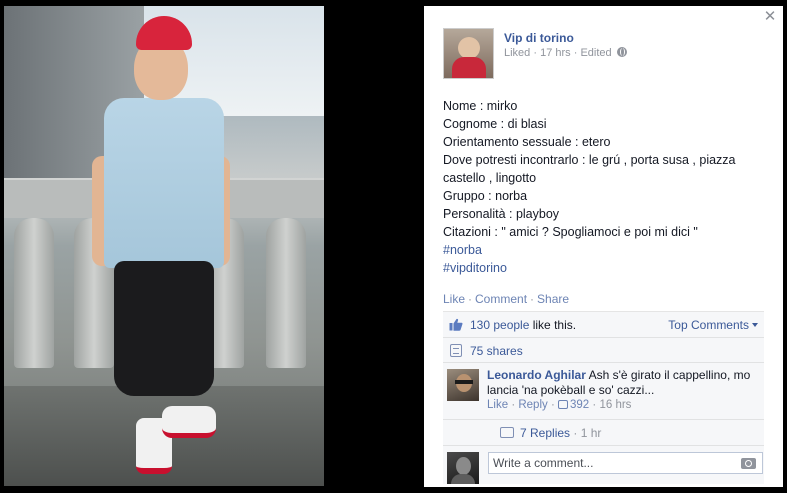 Image resolution: width=787 pixels, height=493 pixels. What do you see at coordinates (536, 375) in the screenshot?
I see `commenter-name-link: Leonardo Aghilar` at bounding box center [536, 375].